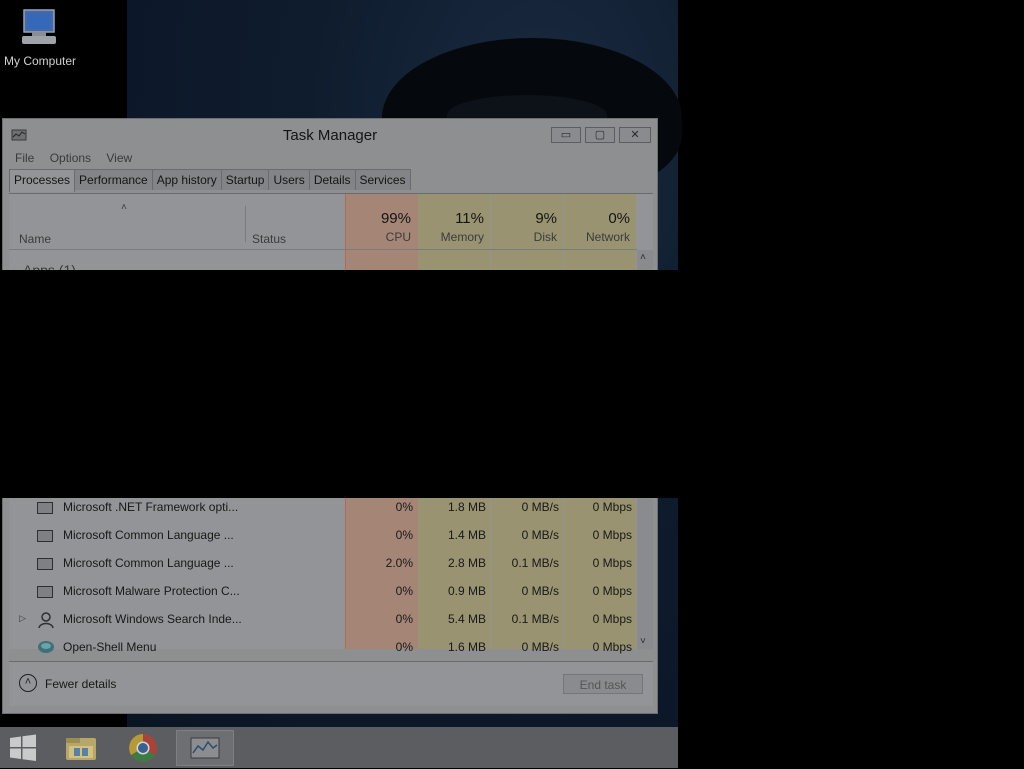  What do you see at coordinates (119, 158) in the screenshot?
I see `menu-view: View` at bounding box center [119, 158].